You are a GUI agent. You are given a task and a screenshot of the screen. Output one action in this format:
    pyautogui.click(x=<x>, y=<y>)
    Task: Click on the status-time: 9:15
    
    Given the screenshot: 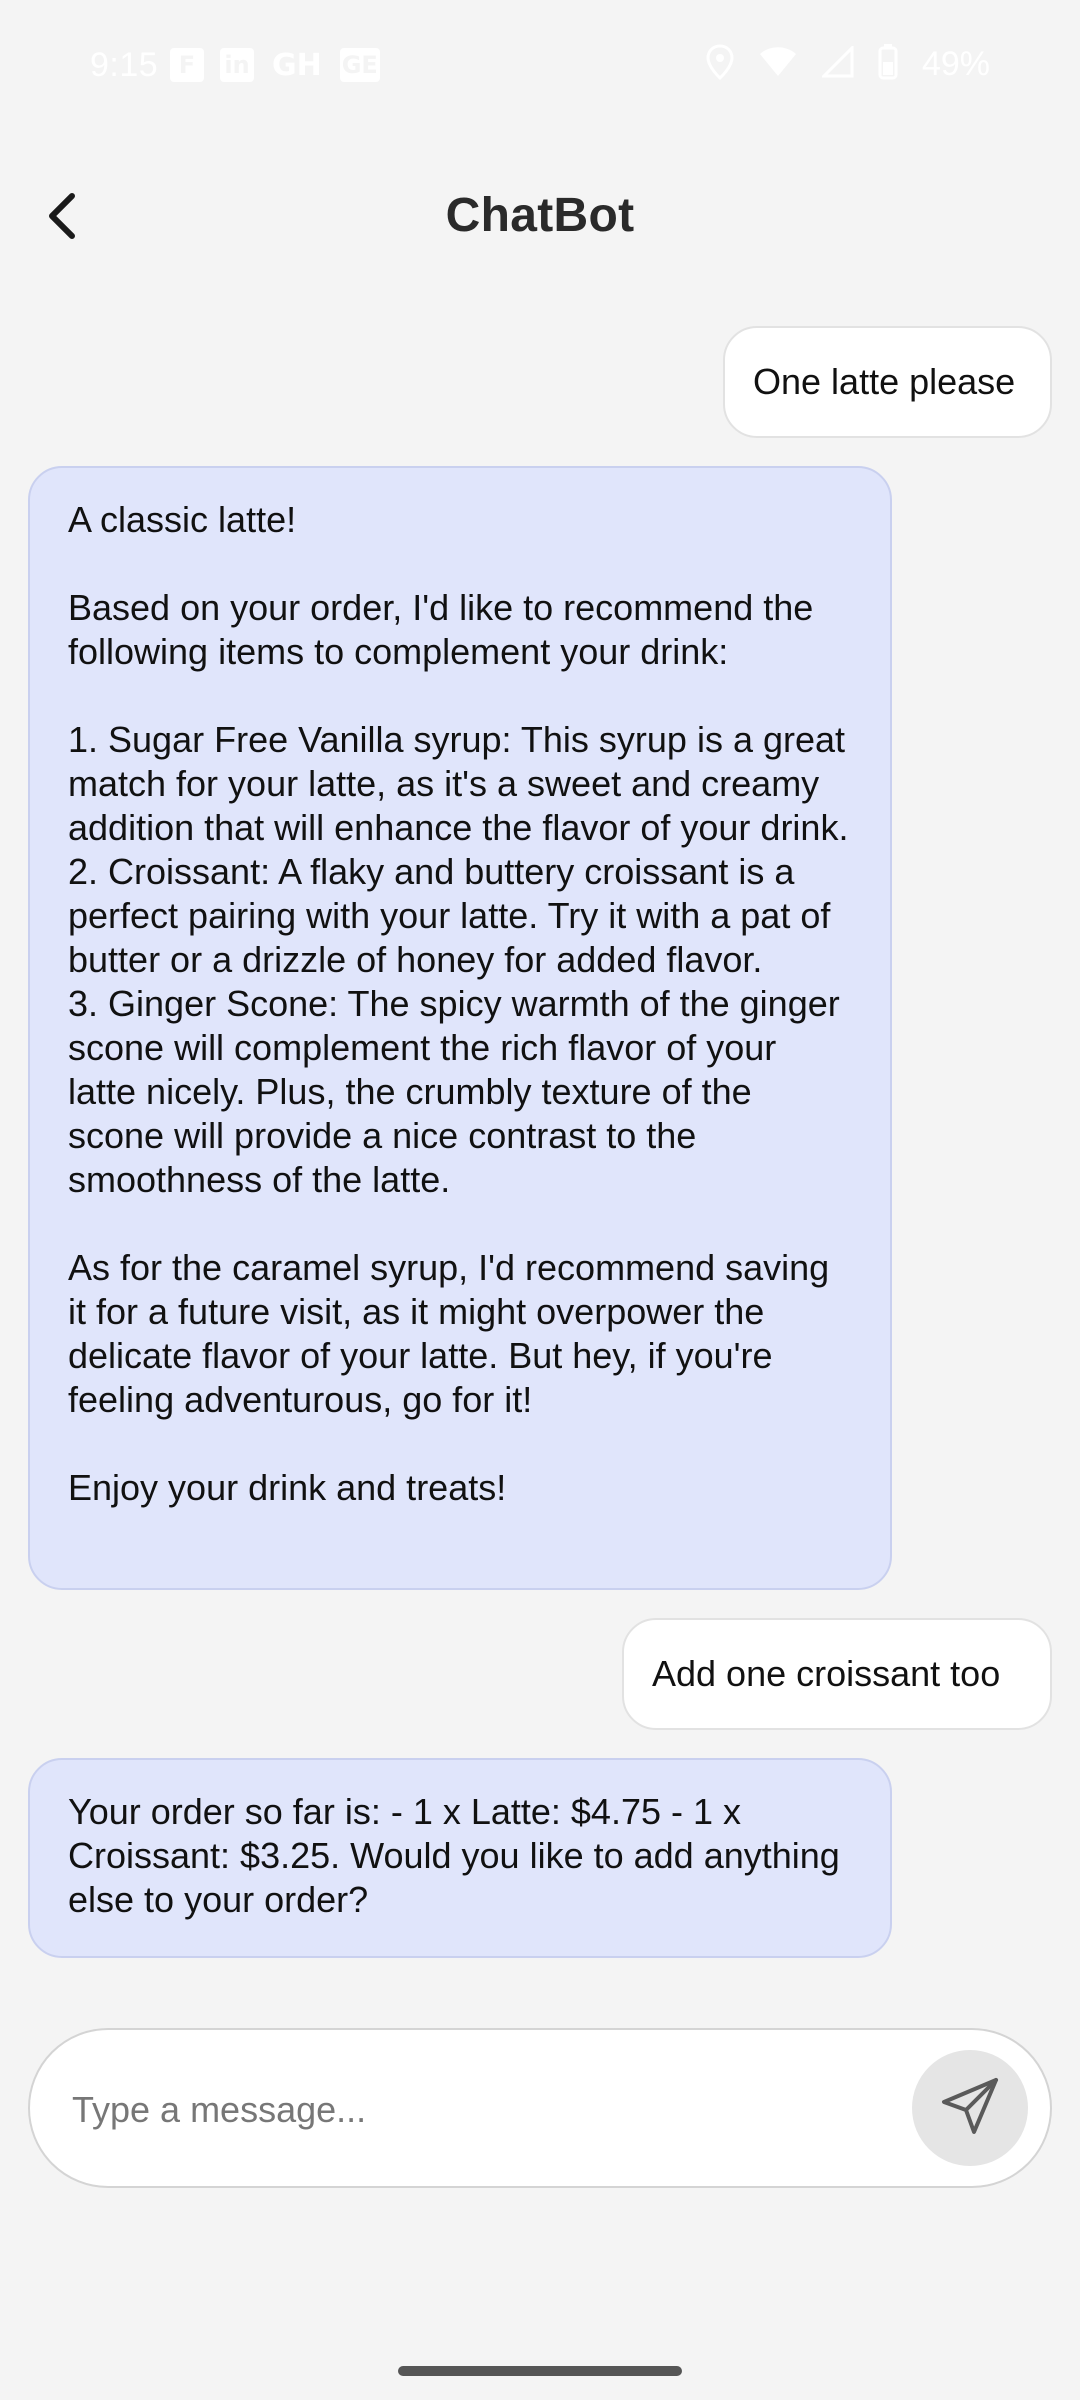 What is the action you would take?
    pyautogui.click(x=124, y=65)
    